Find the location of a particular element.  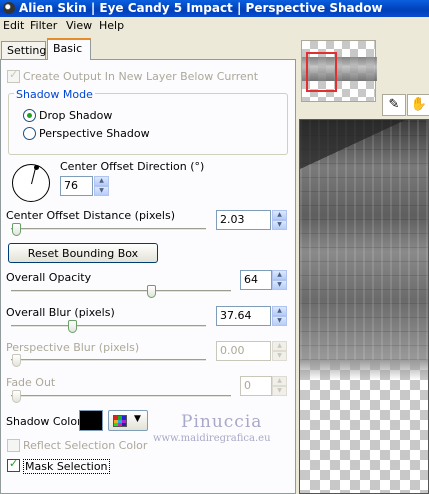

mask-selection-label: Mask Selection is located at coordinates (66, 466).